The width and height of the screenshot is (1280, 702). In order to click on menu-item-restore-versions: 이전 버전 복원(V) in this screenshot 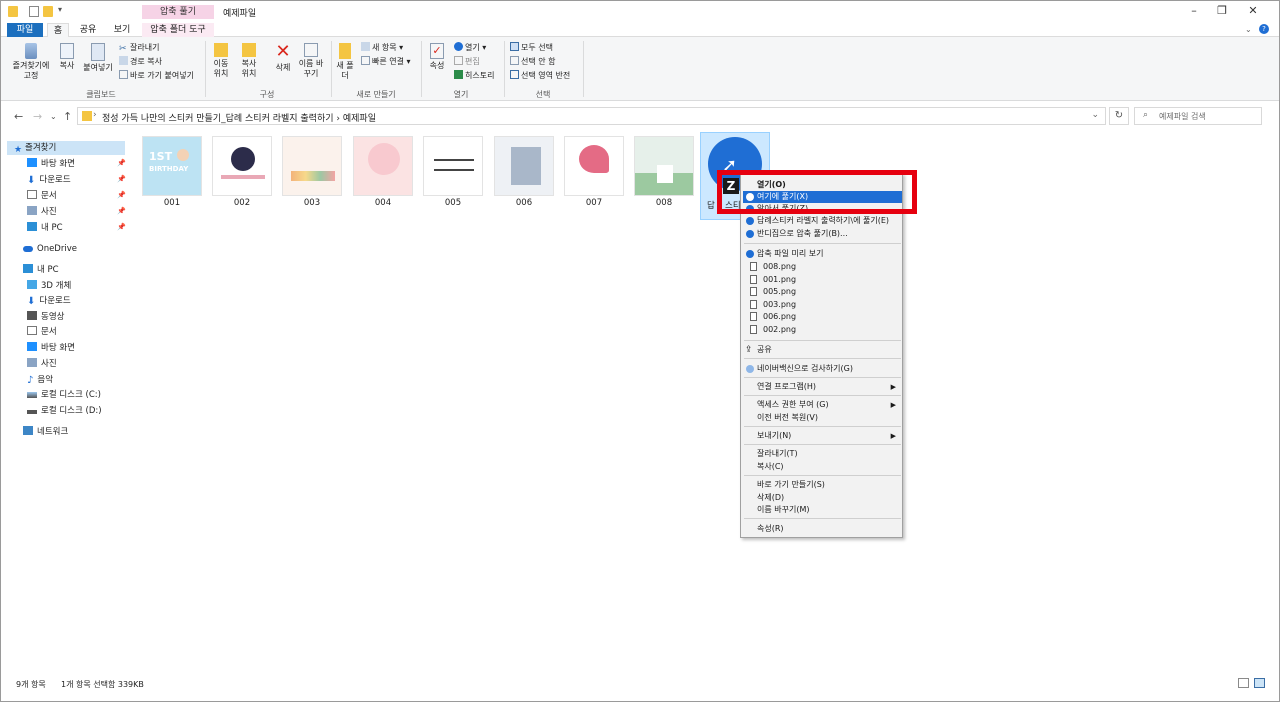, I will do `click(822, 418)`.